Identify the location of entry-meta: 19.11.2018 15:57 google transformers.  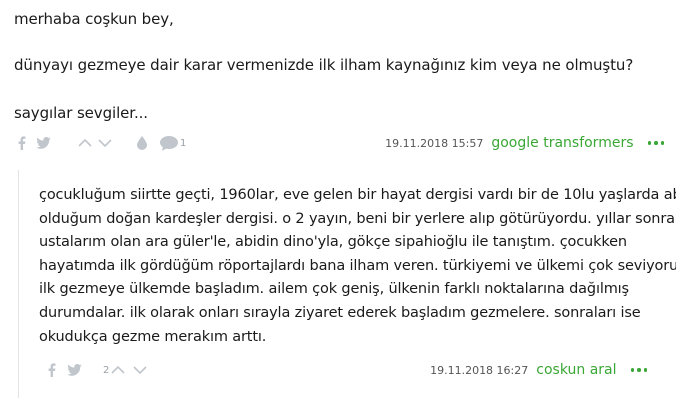
(524, 143).